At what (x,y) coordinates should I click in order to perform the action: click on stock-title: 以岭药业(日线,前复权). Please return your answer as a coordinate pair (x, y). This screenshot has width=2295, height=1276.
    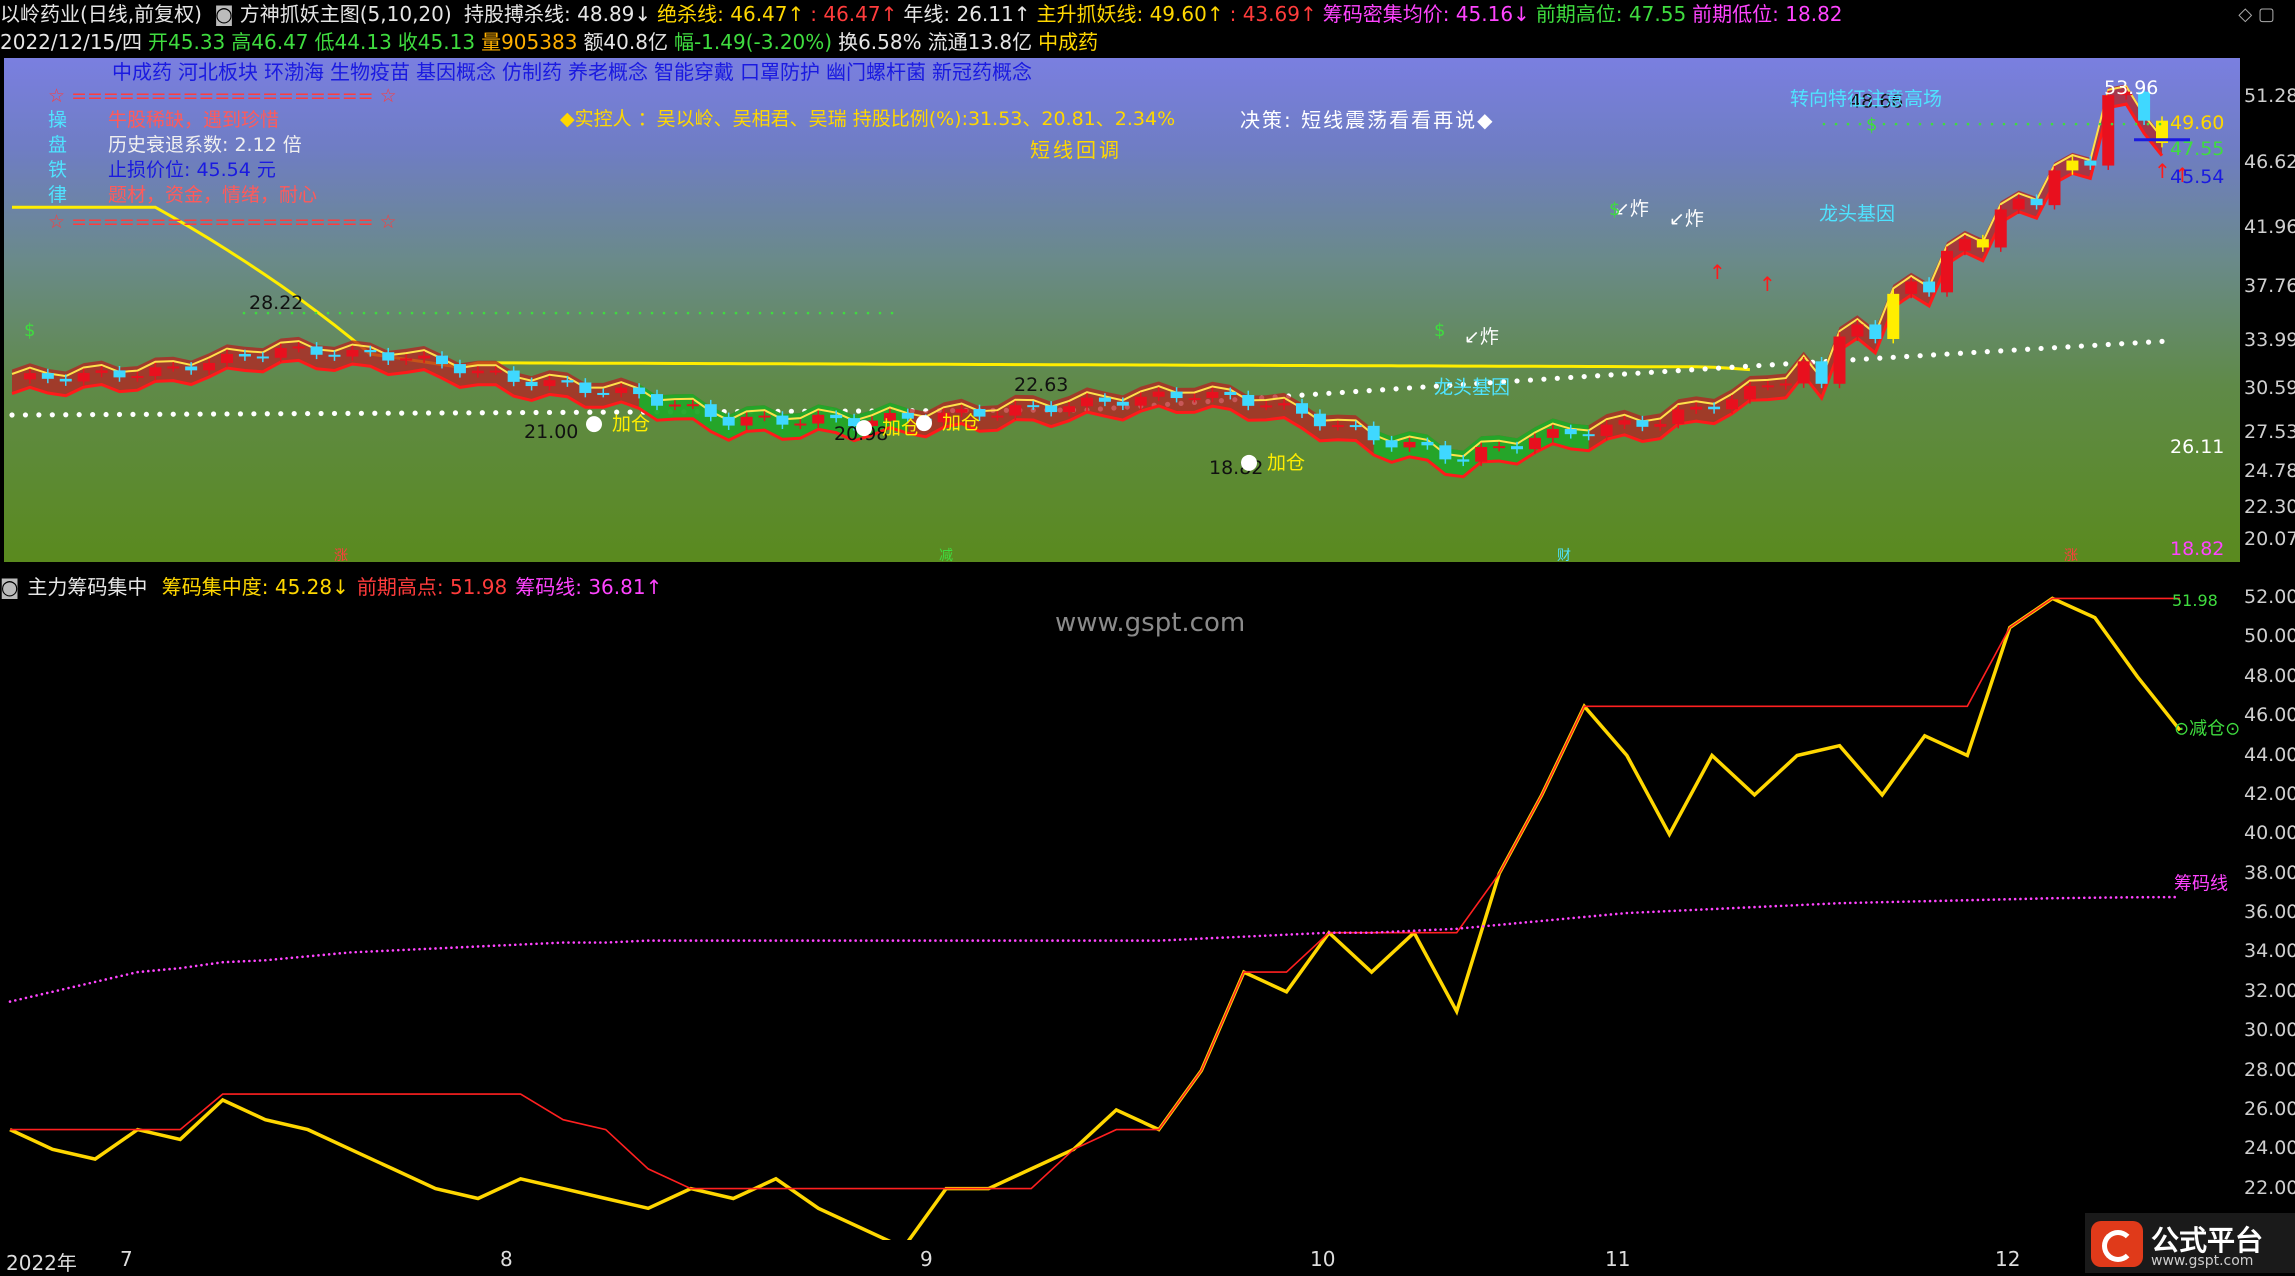
    Looking at the image, I should click on (101, 14).